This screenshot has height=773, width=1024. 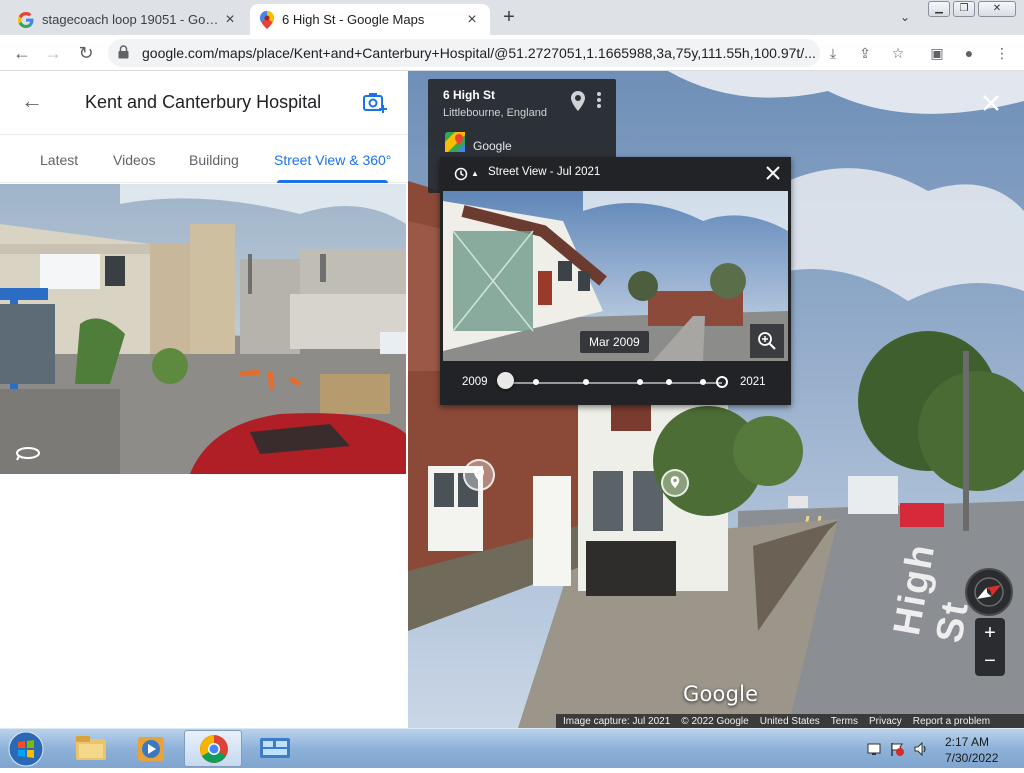 What do you see at coordinates (865, 53) in the screenshot?
I see `share-icon: ⇪` at bounding box center [865, 53].